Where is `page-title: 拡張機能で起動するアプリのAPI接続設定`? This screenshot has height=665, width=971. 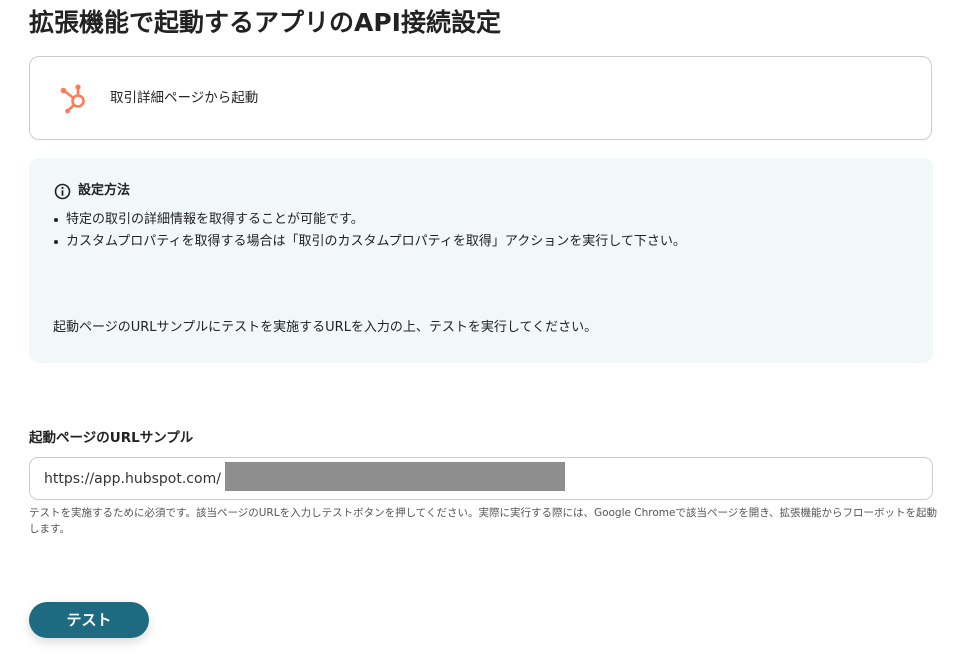
page-title: 拡張機能で起動するアプリのAPI接続設定 is located at coordinates (265, 22).